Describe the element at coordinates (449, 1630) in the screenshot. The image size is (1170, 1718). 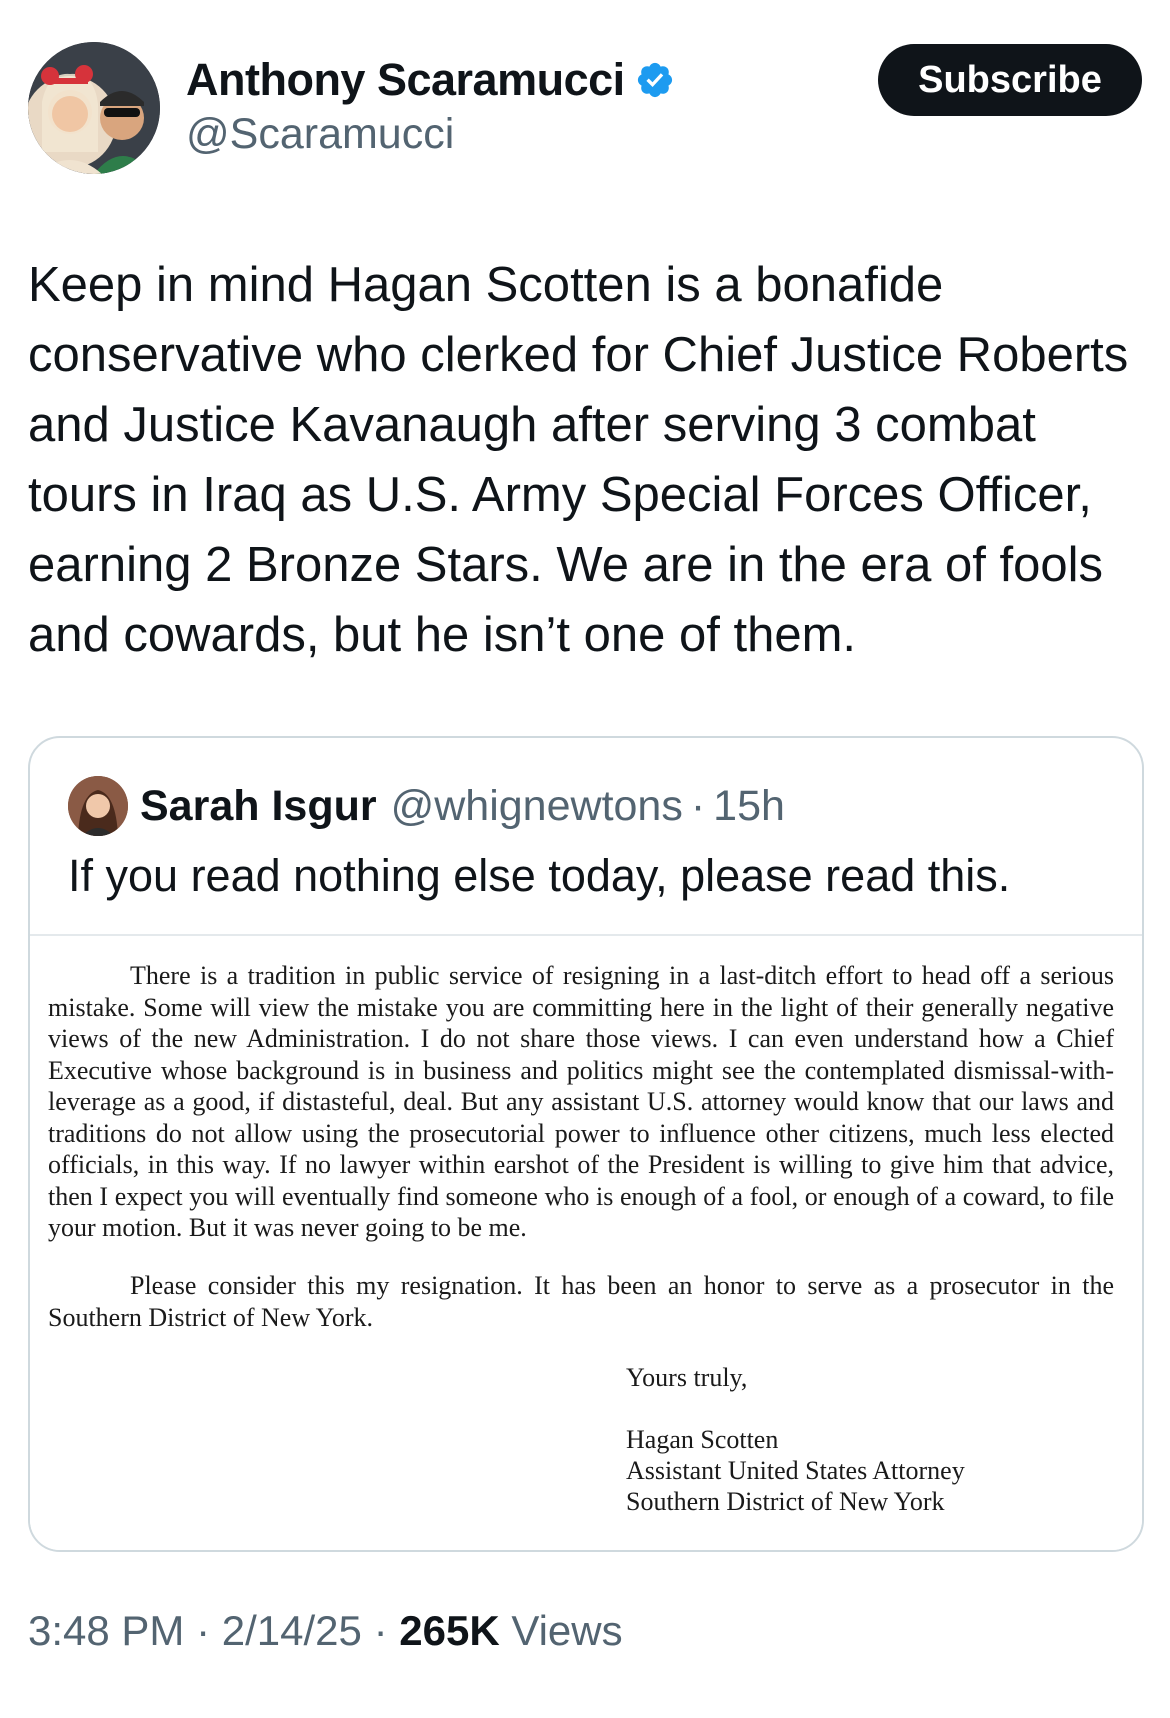
I see `views-count: 265K` at that location.